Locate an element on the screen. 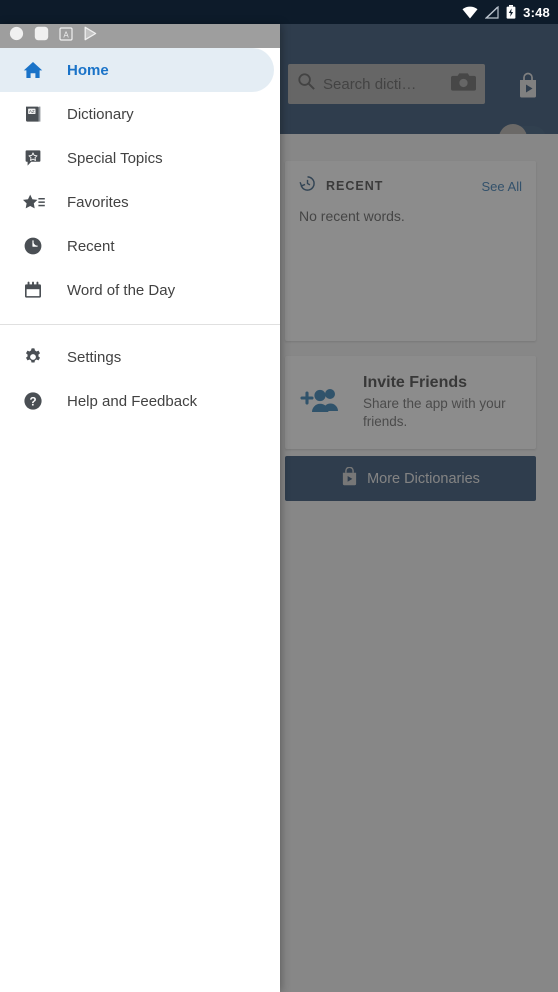 This screenshot has width=558, height=992. sidebar-item-dictionary: AZ Dictionary is located at coordinates (140, 114).